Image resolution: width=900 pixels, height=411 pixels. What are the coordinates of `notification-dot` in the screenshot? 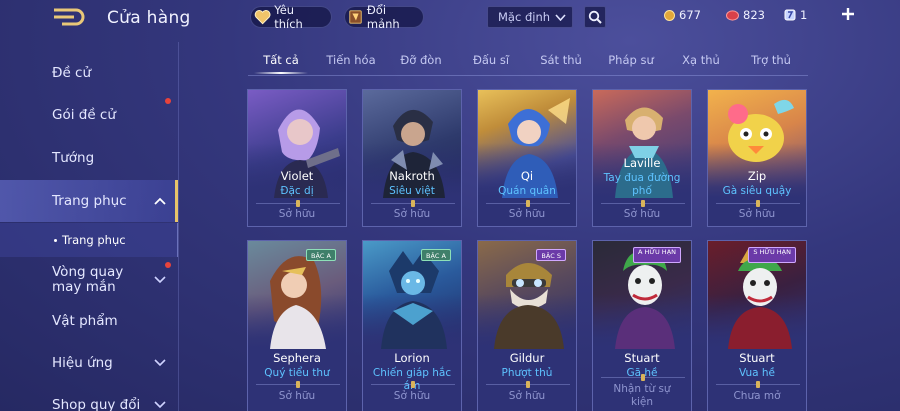 It's located at (168, 265).